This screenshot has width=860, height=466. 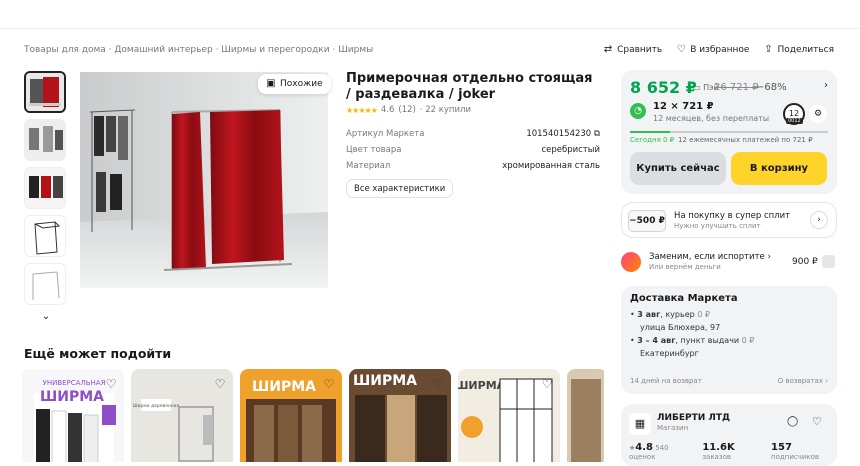 What do you see at coordinates (597, 134) in the screenshot?
I see `copy-icon: ⧉` at bounding box center [597, 134].